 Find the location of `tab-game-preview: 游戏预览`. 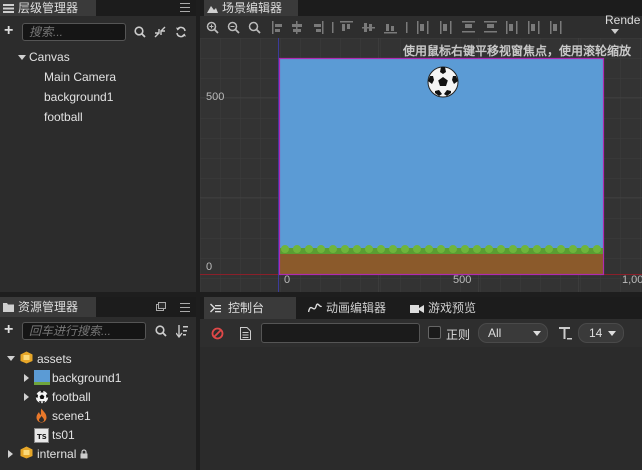

tab-game-preview: 游戏预览 is located at coordinates (451, 308).